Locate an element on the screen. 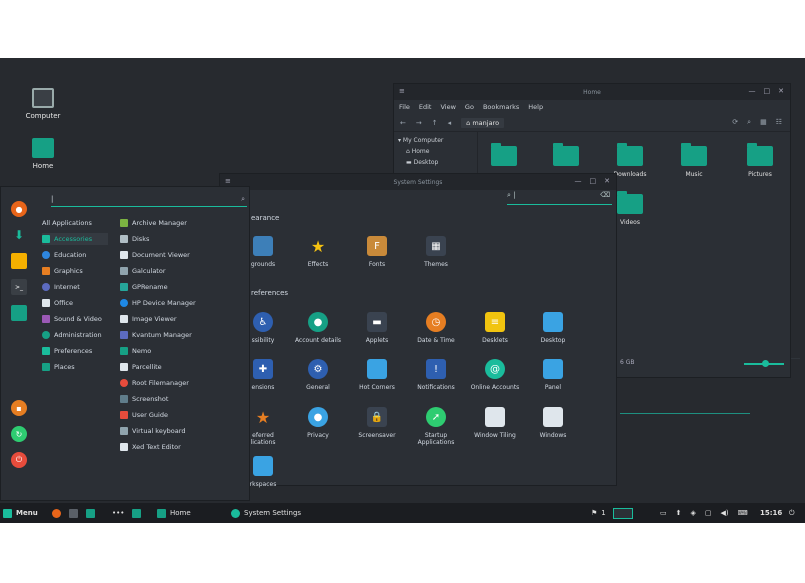 This screenshot has height=583, width=805. logout-icon: ↻ is located at coordinates (19, 434).